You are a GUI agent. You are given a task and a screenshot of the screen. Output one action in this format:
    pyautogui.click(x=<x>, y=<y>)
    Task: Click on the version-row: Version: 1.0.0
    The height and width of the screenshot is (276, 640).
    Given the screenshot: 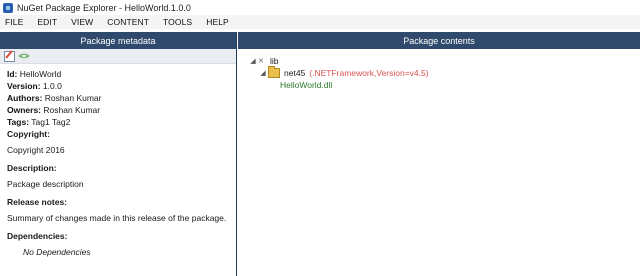 What is the action you would take?
    pyautogui.click(x=118, y=86)
    